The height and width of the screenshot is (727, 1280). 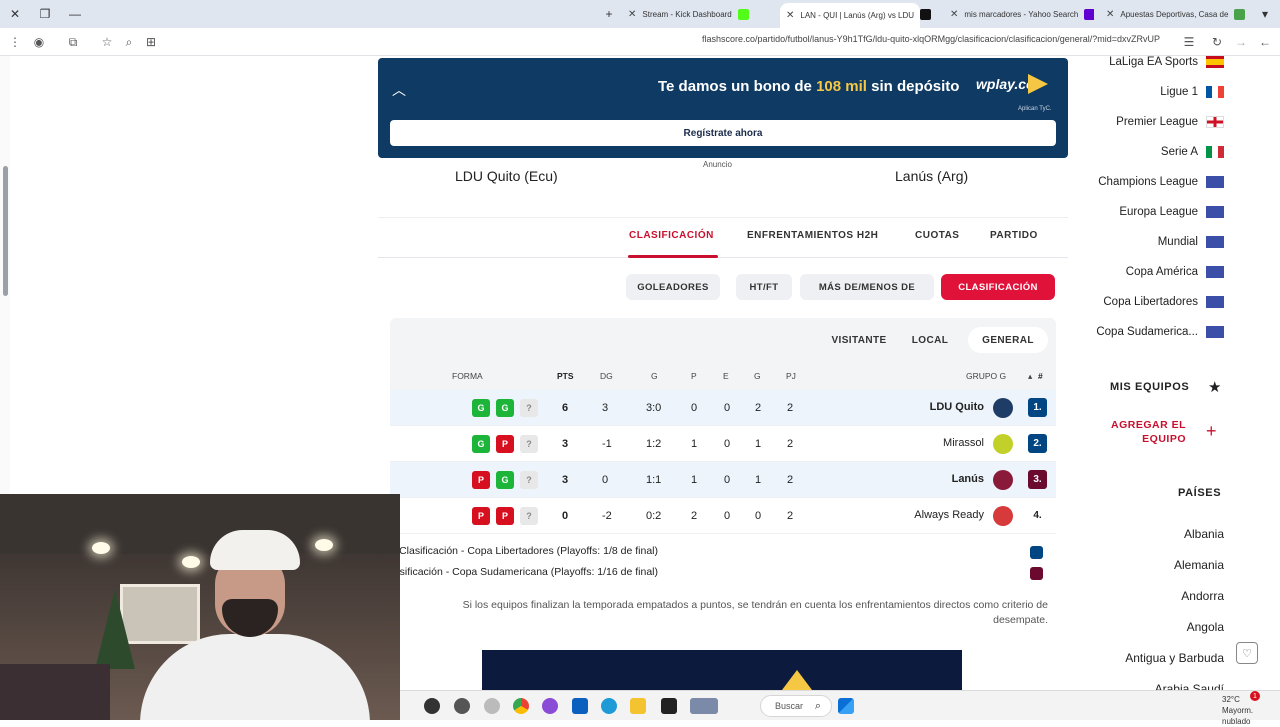 What do you see at coordinates (638, 706) in the screenshot?
I see `file-explorer-icon` at bounding box center [638, 706].